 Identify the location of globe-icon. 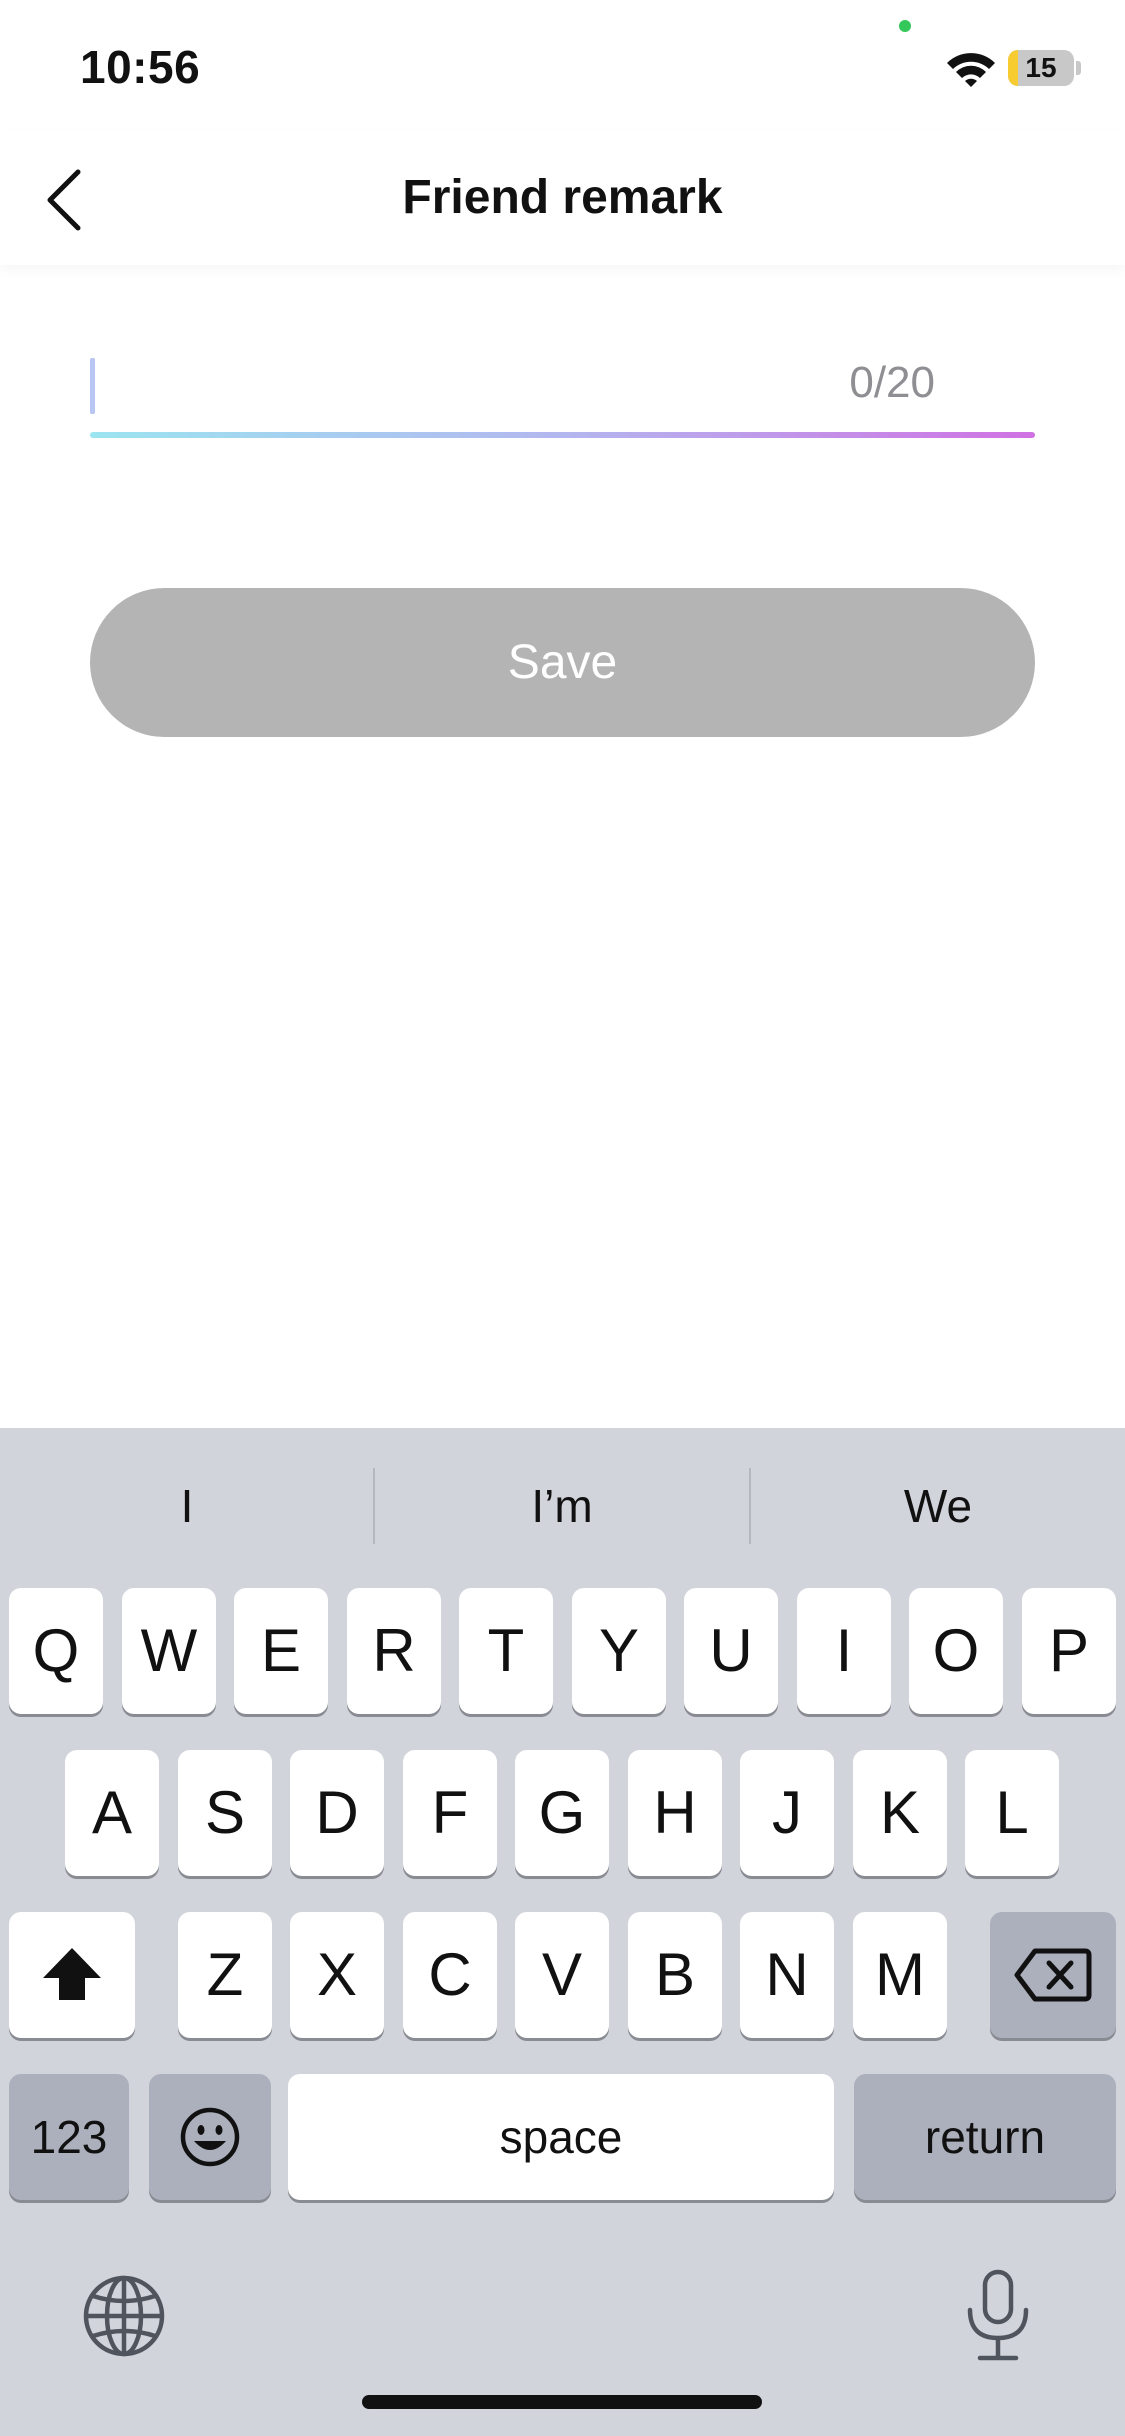
(124, 2316).